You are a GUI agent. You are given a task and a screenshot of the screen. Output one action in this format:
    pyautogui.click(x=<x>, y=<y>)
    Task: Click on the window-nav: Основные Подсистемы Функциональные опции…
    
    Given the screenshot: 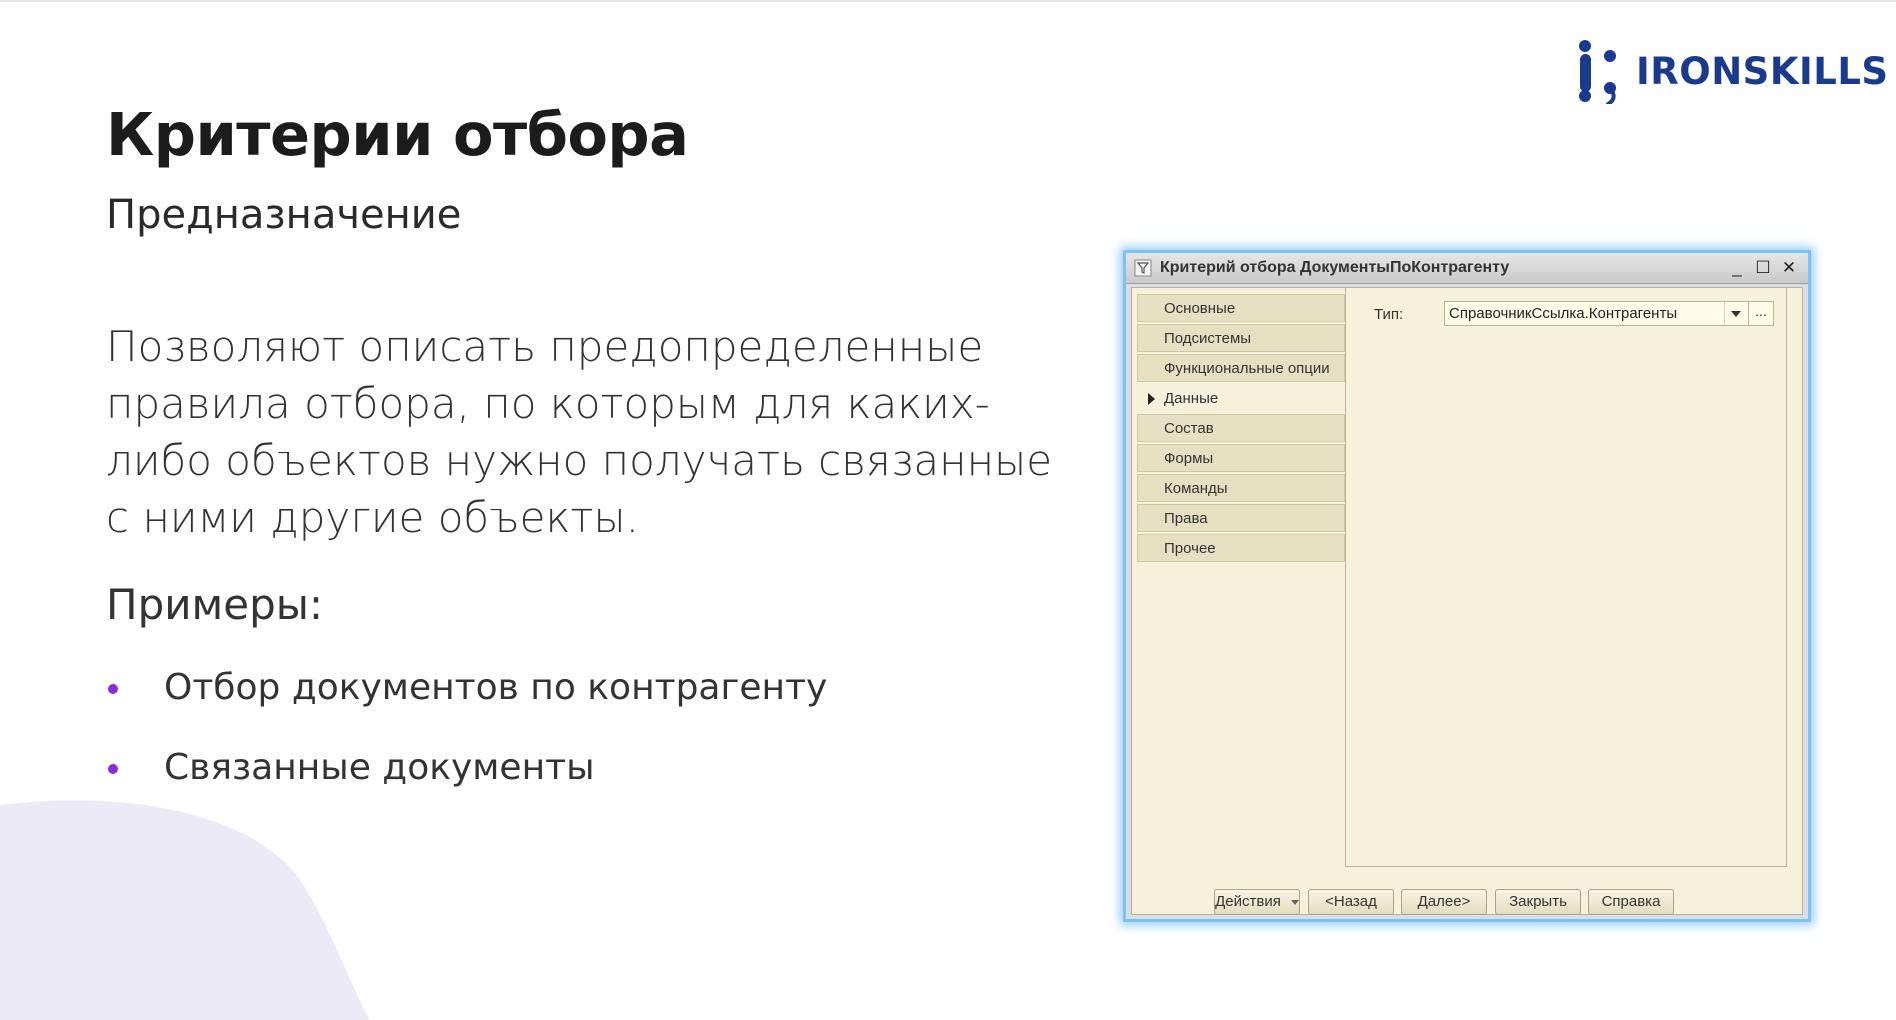 What is the action you would take?
    pyautogui.click(x=1241, y=429)
    